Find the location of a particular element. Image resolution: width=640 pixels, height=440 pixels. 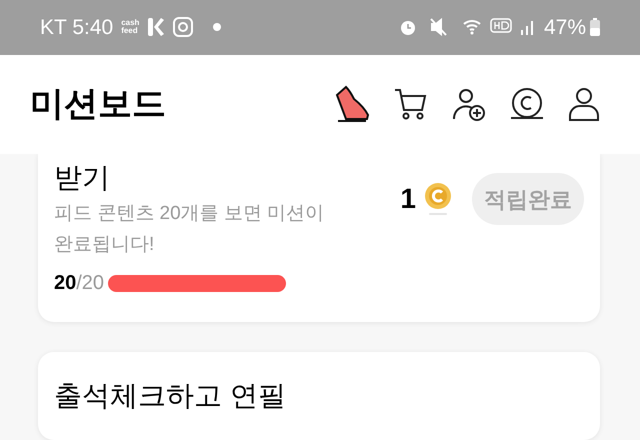

progress-done: 20 is located at coordinates (65, 283).